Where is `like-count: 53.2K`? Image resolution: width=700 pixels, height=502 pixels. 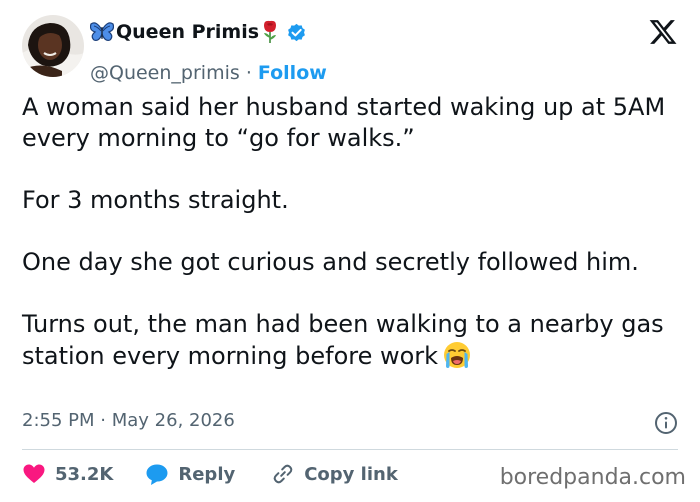 like-count: 53.2K is located at coordinates (84, 474).